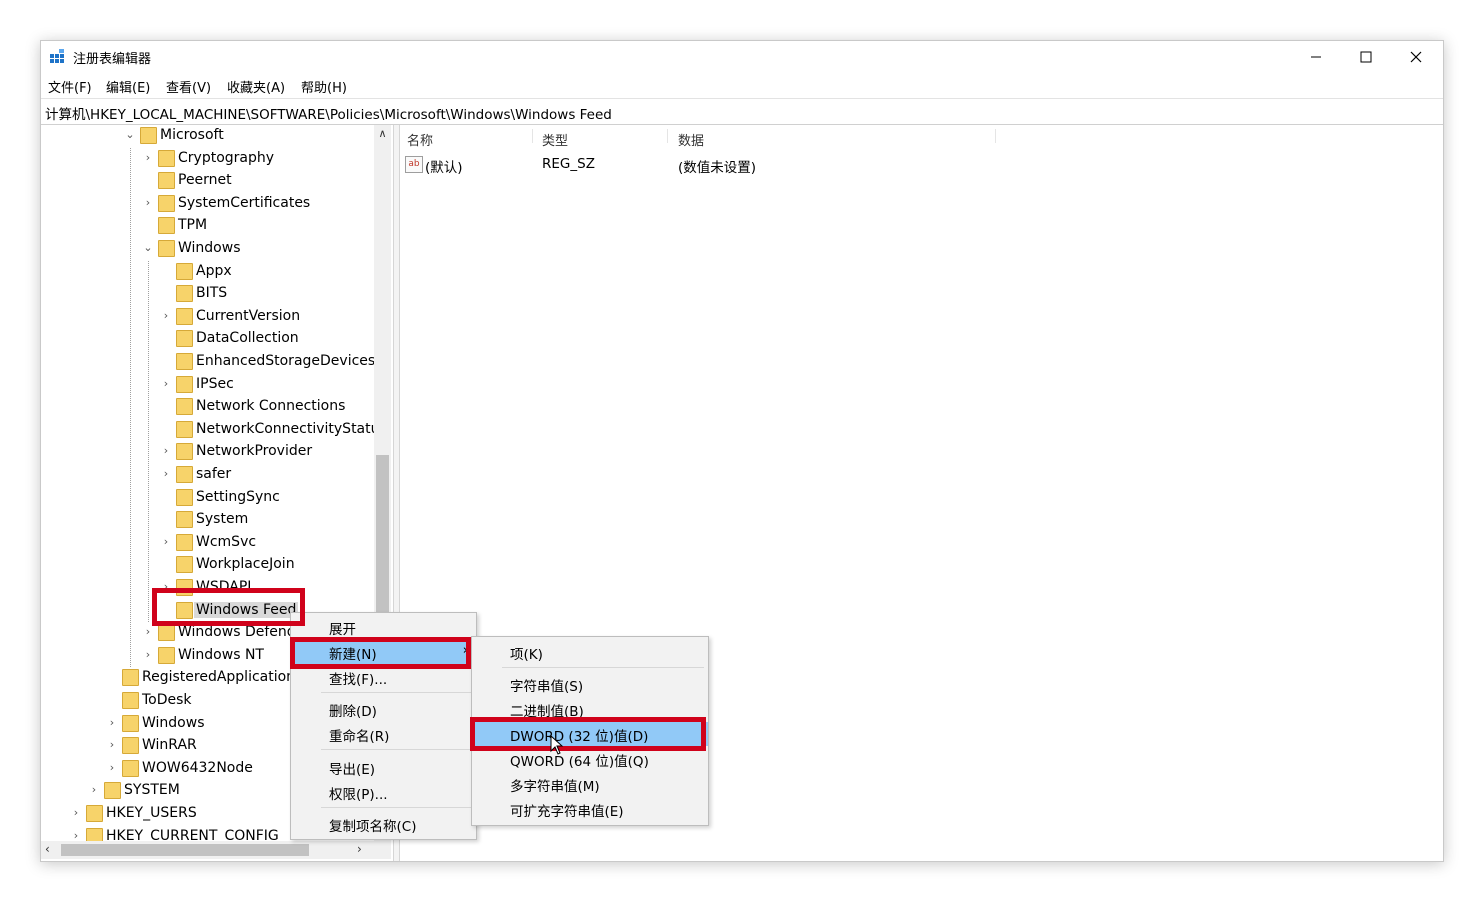  I want to click on column-name: 名称, so click(420, 139).